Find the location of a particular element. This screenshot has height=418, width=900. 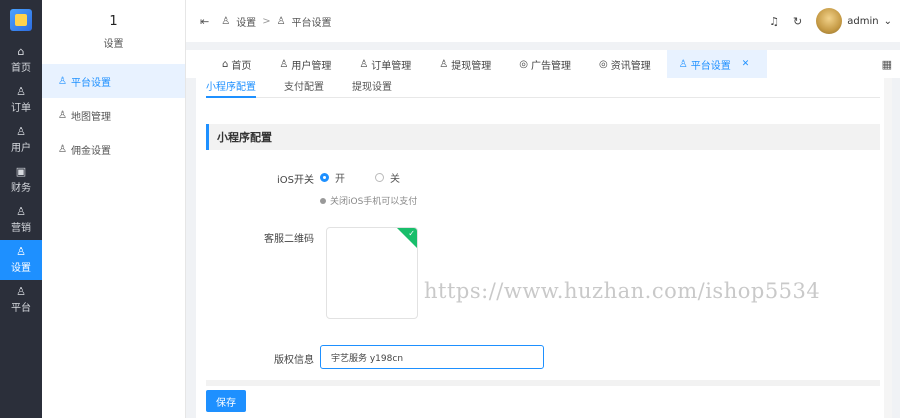

collapse-menu-icon: ⇤ is located at coordinates (204, 21).